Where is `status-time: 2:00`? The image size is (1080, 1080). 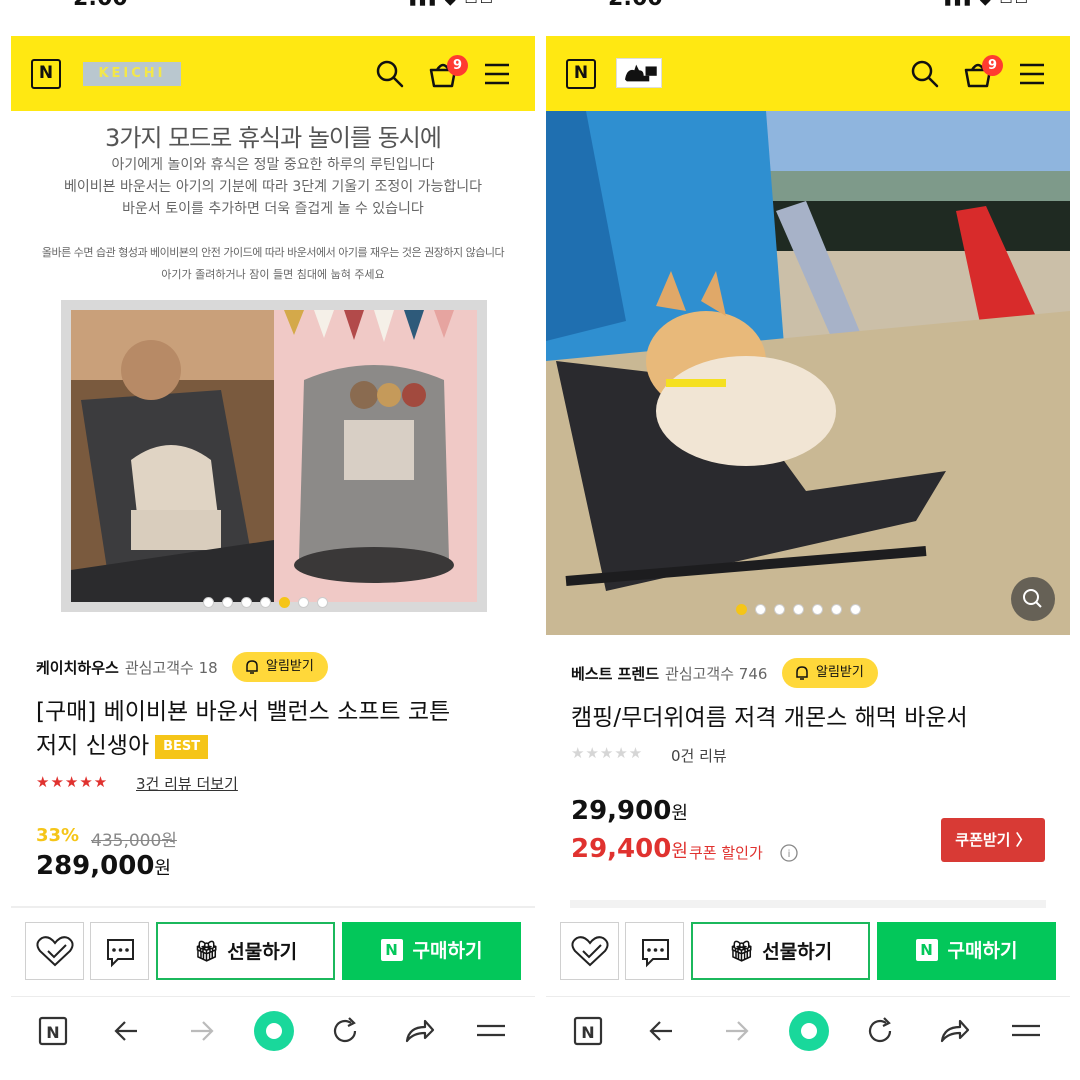
status-time: 2:00 is located at coordinates (100, 5).